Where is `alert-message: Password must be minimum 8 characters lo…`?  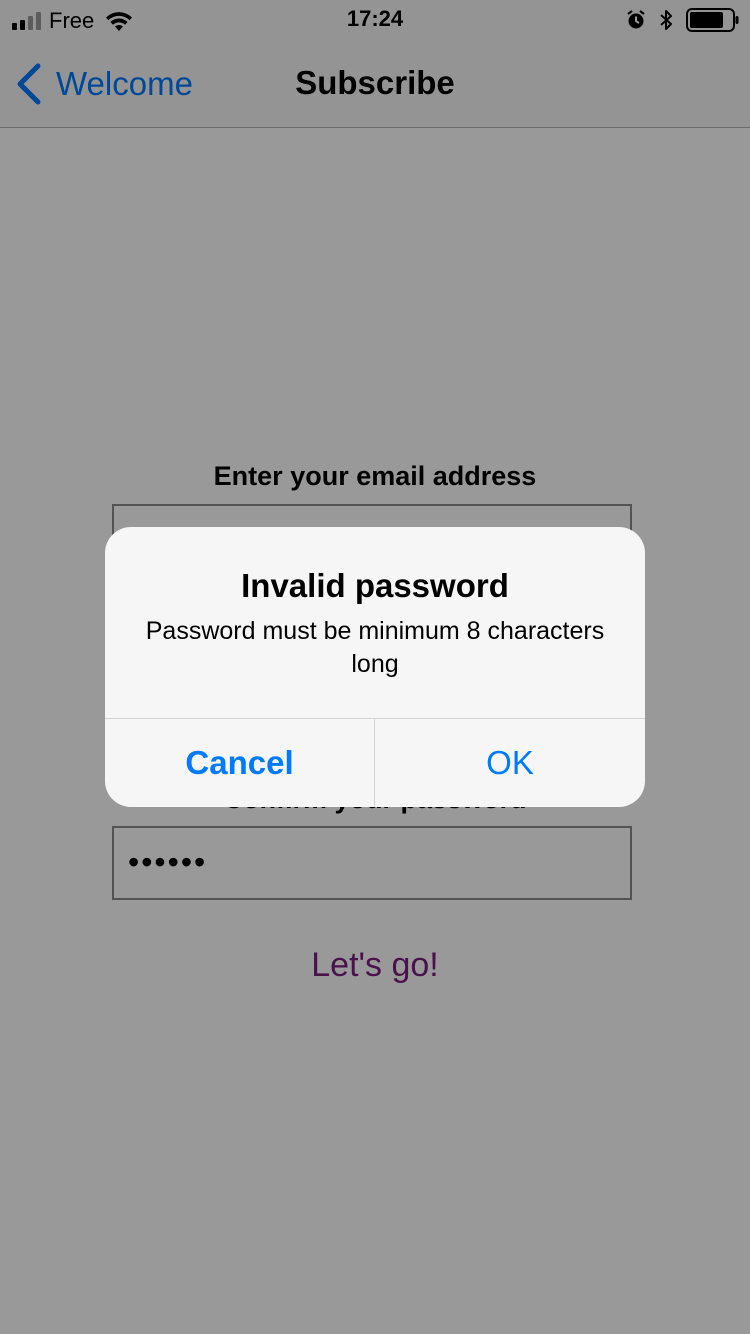
alert-message: Password must be minimum 8 characters lo… is located at coordinates (375, 647).